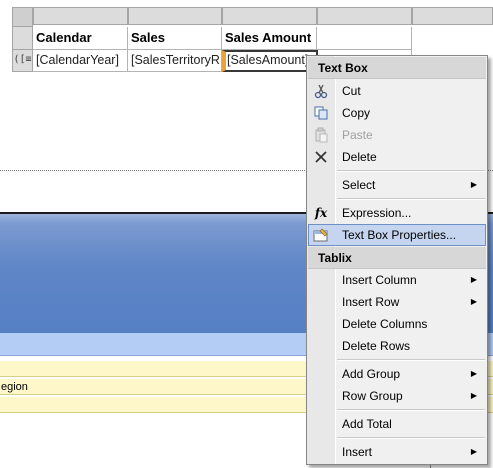 This screenshot has height=468, width=493. I want to click on column-handle-bar, so click(252, 17).